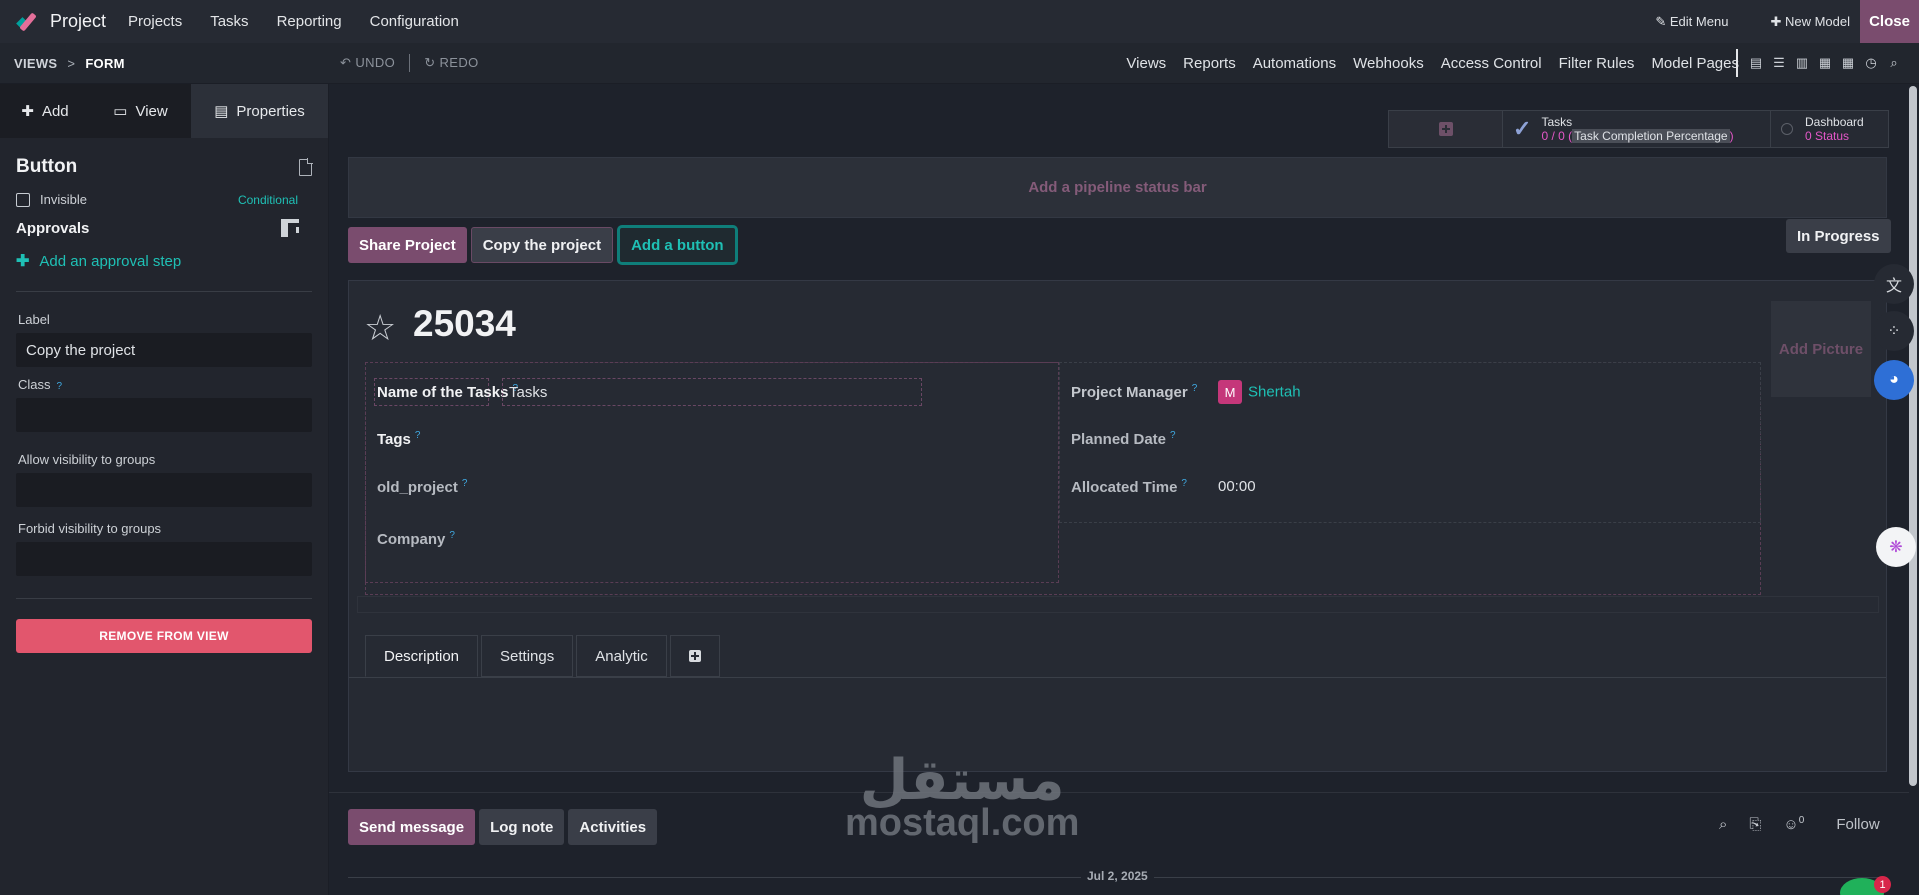 This screenshot has width=1919, height=895. What do you see at coordinates (1123, 439) in the screenshot?
I see `planned-date-label: Planned Date?` at bounding box center [1123, 439].